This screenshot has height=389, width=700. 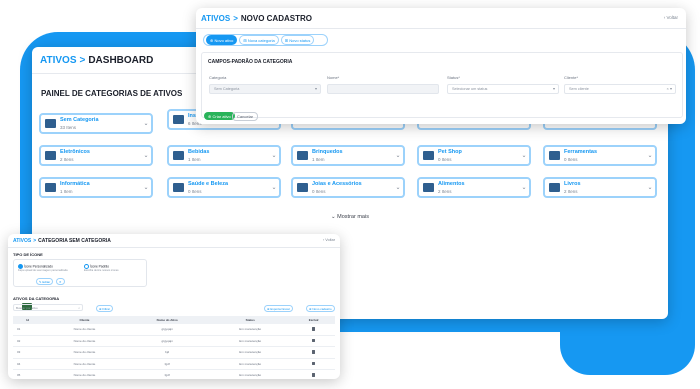 I want to click on category-name: Pet Shop, so click(x=450, y=151).